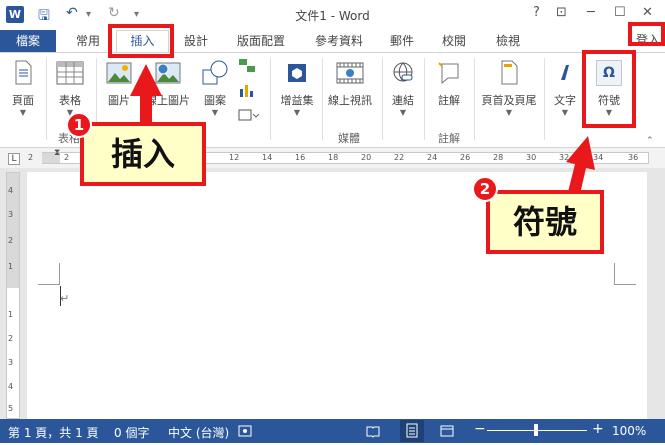 The height and width of the screenshot is (445, 665). What do you see at coordinates (485, 189) in the screenshot?
I see `step-badge-2: 2` at bounding box center [485, 189].